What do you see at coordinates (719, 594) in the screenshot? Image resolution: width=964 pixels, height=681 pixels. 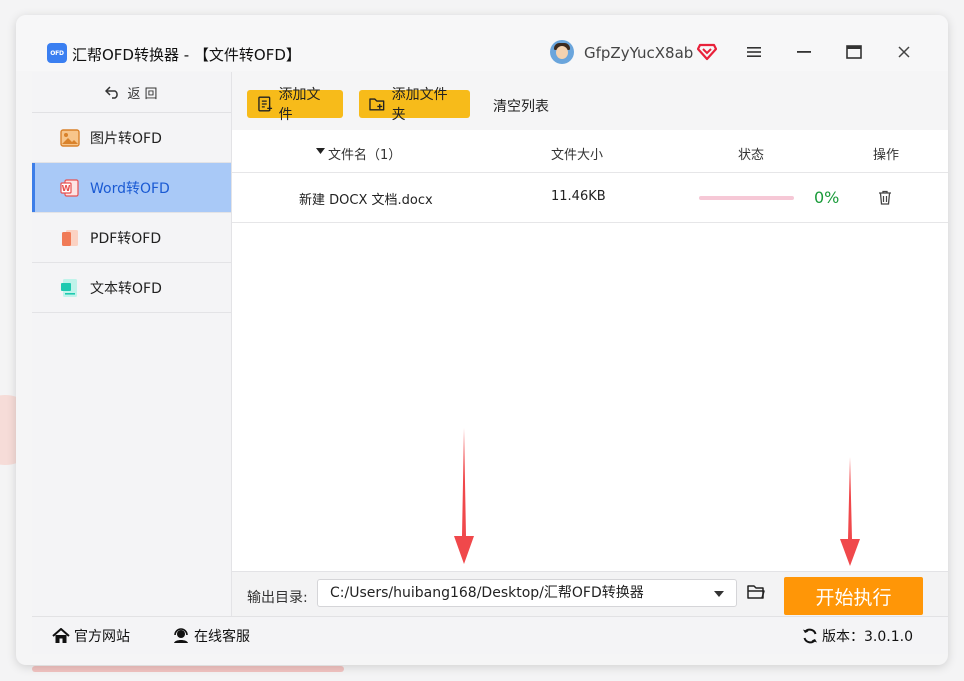 I see `chevron-down-icon` at bounding box center [719, 594].